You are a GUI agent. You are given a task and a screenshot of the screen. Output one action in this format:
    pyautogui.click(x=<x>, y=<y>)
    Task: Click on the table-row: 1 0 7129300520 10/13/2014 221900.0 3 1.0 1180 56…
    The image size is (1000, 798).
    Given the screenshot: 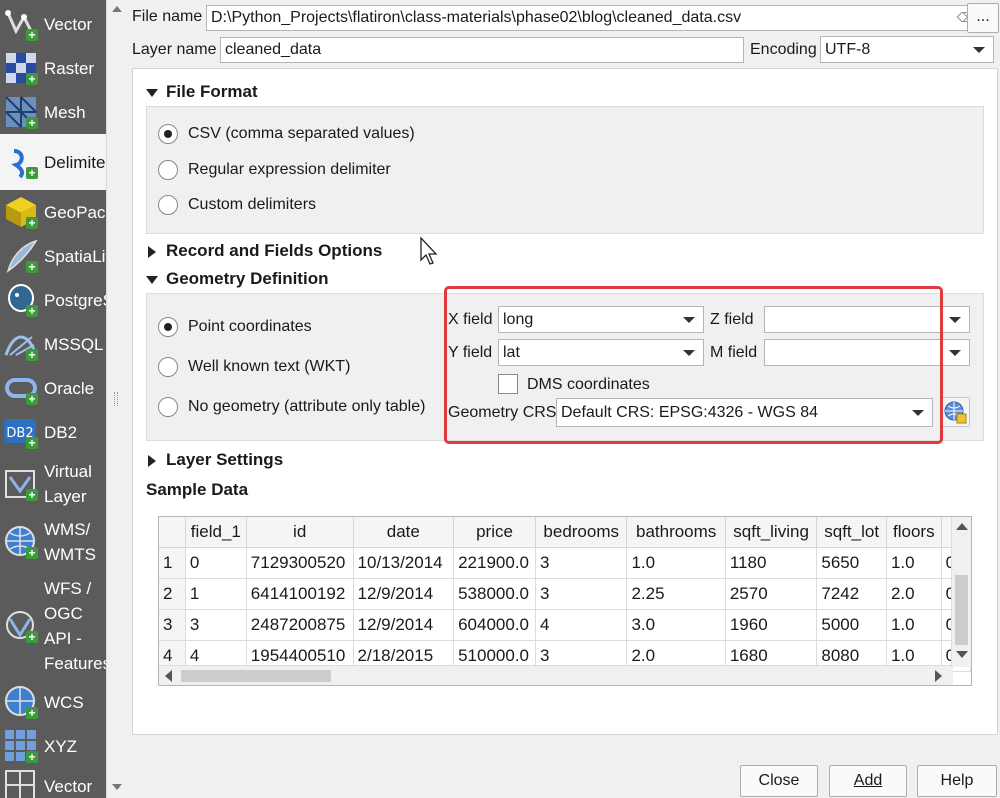 What is the action you would take?
    pyautogui.click(x=565, y=563)
    